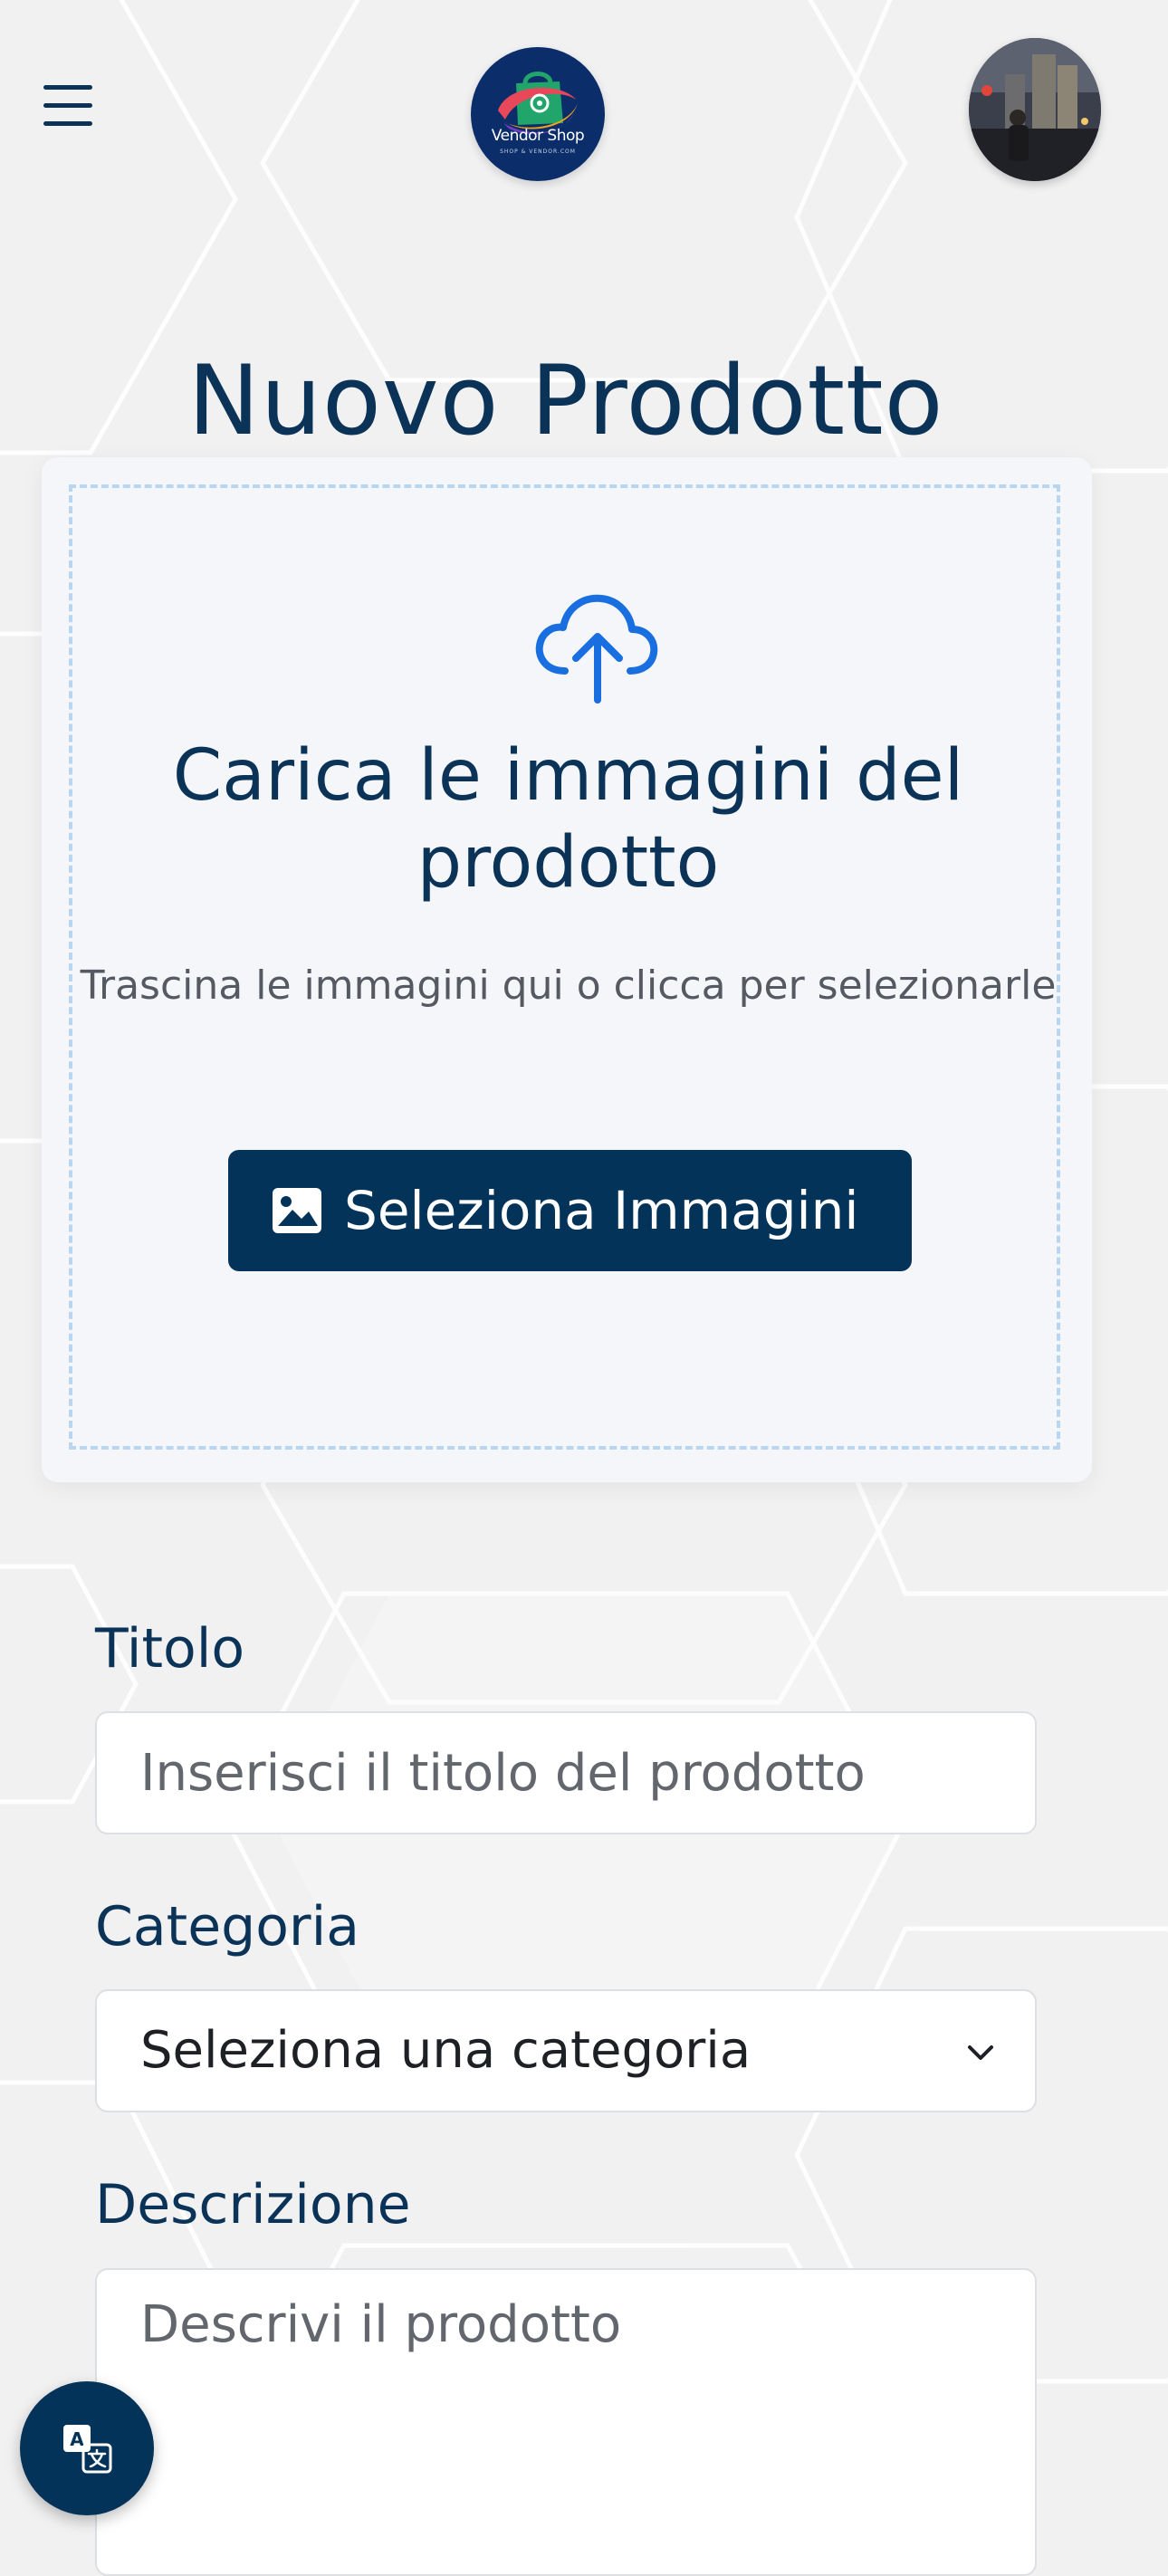 This screenshot has height=2576, width=1168. I want to click on image-icon, so click(297, 1210).